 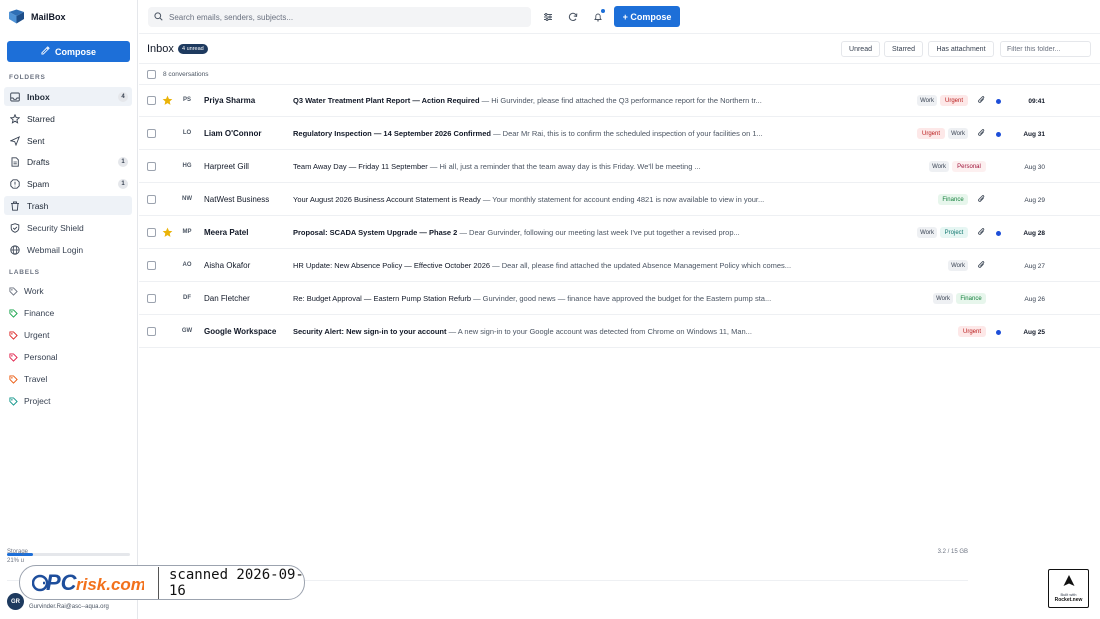 I want to click on label-travel: Travel, so click(x=28, y=379).